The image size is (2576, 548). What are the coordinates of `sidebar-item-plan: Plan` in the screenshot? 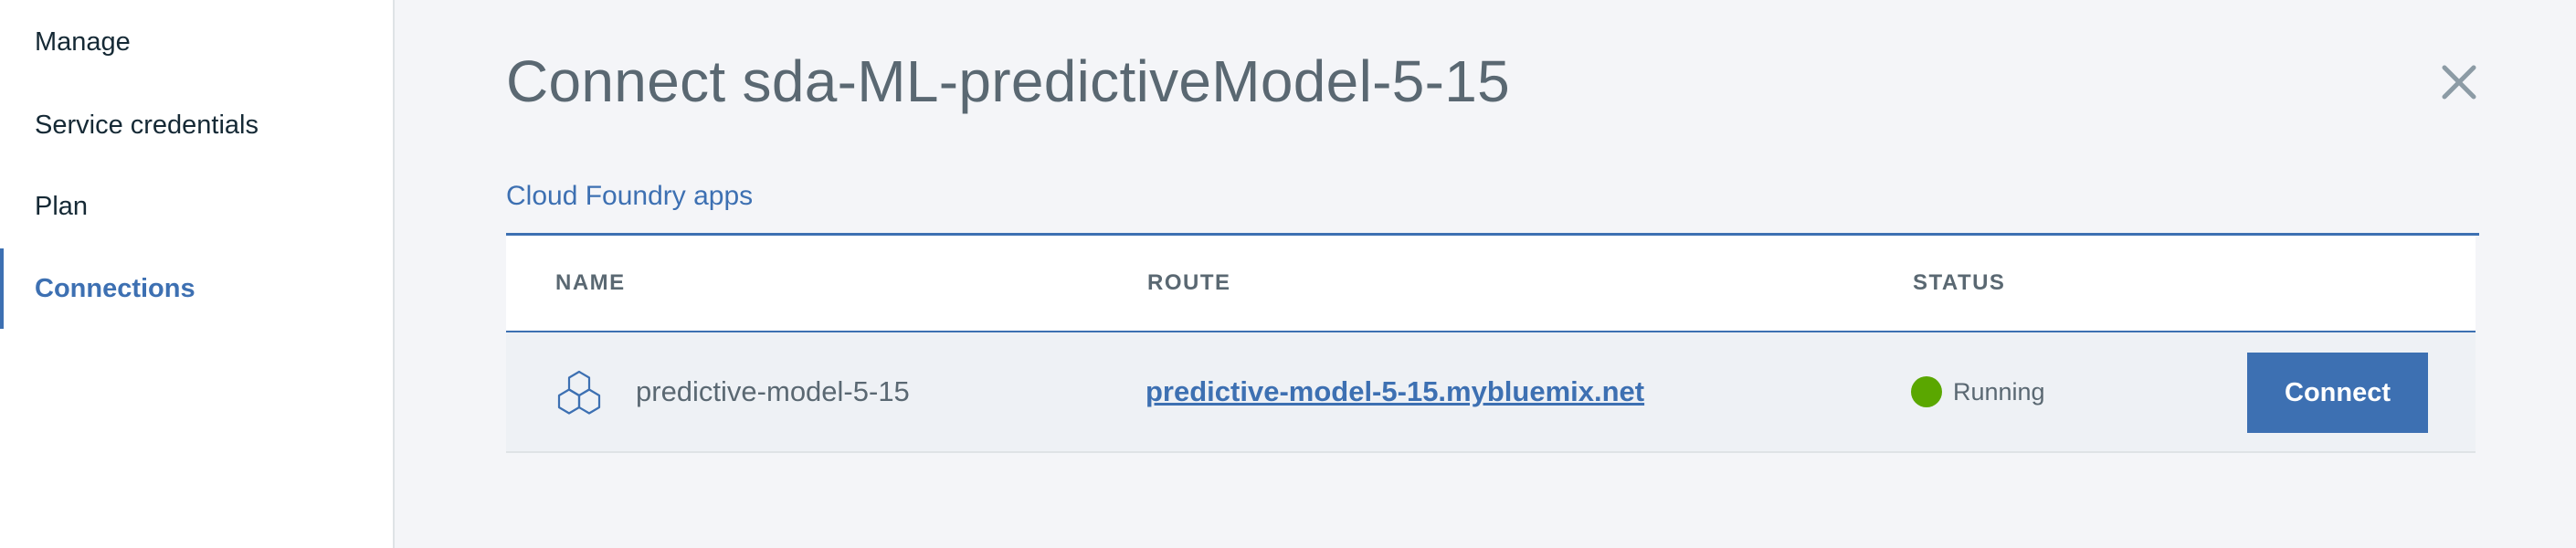 It's located at (196, 206).